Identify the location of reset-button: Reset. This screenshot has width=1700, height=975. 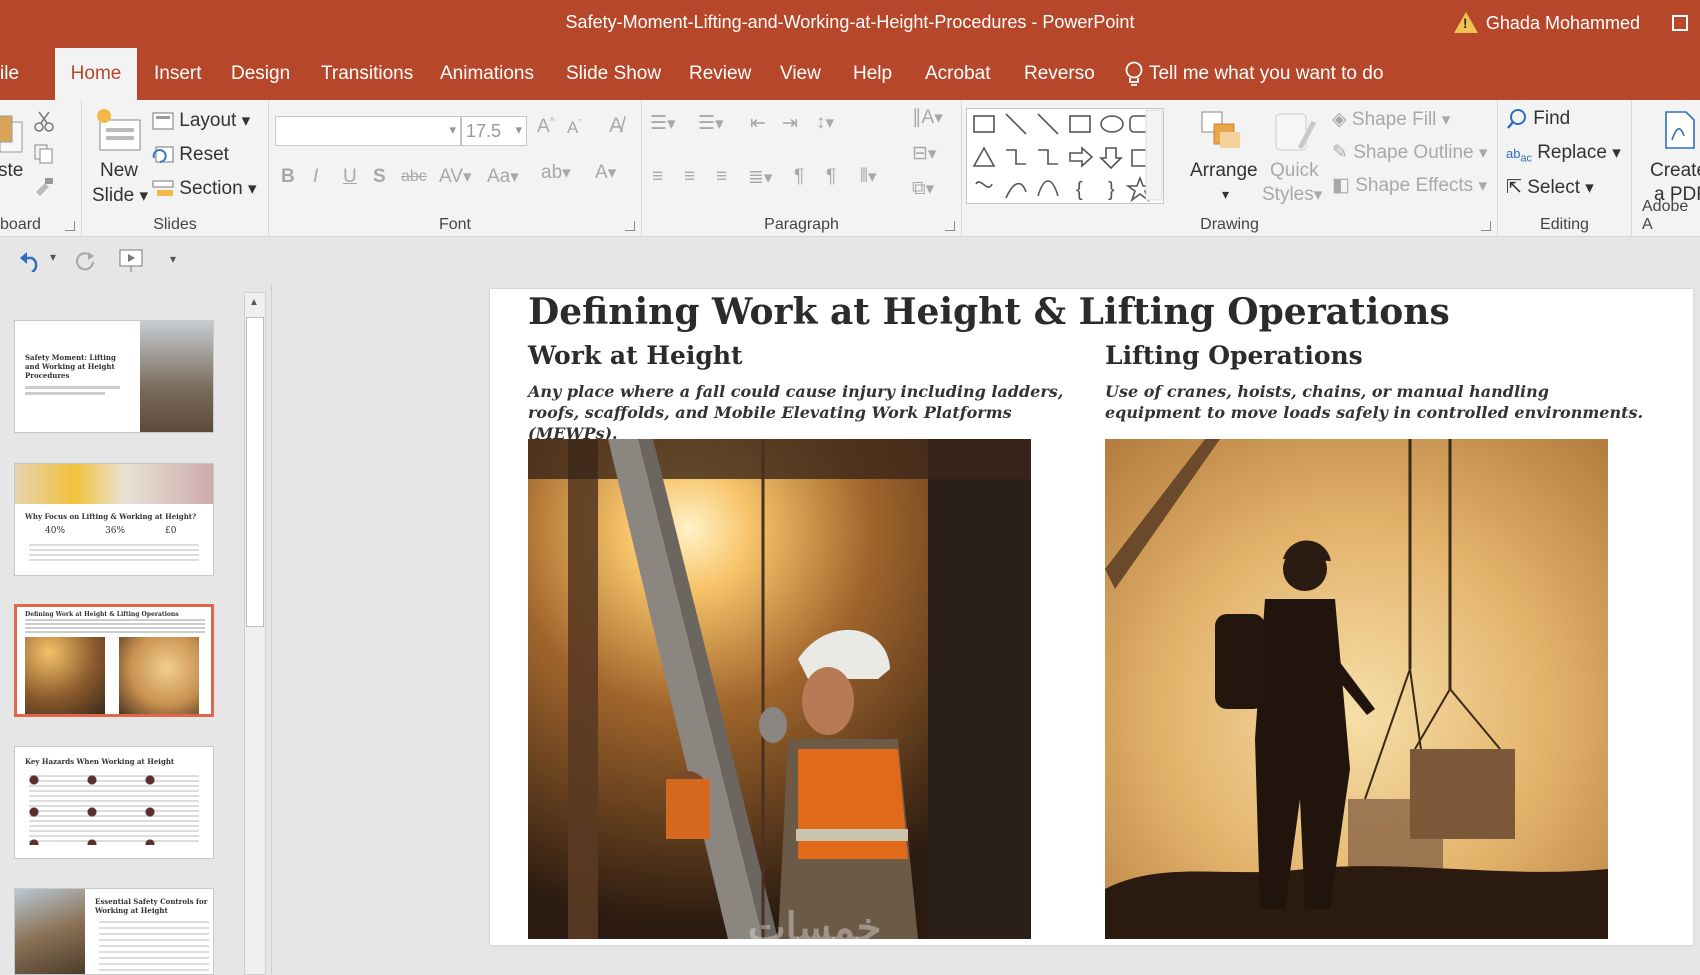
(190, 155).